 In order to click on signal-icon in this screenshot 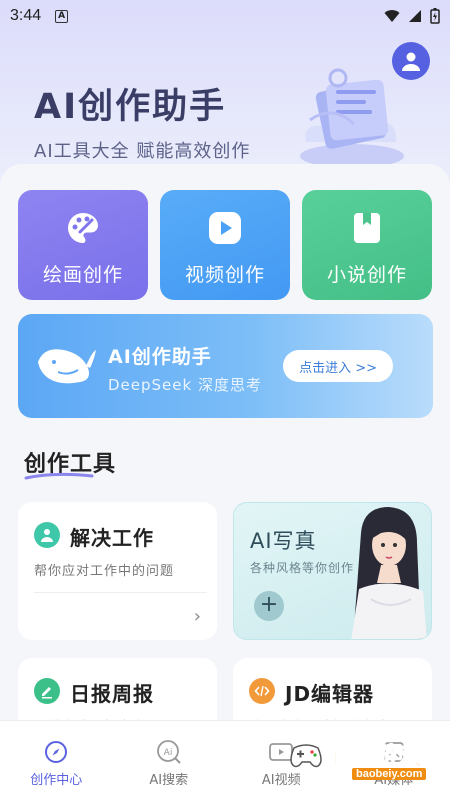, I will do `click(415, 16)`.